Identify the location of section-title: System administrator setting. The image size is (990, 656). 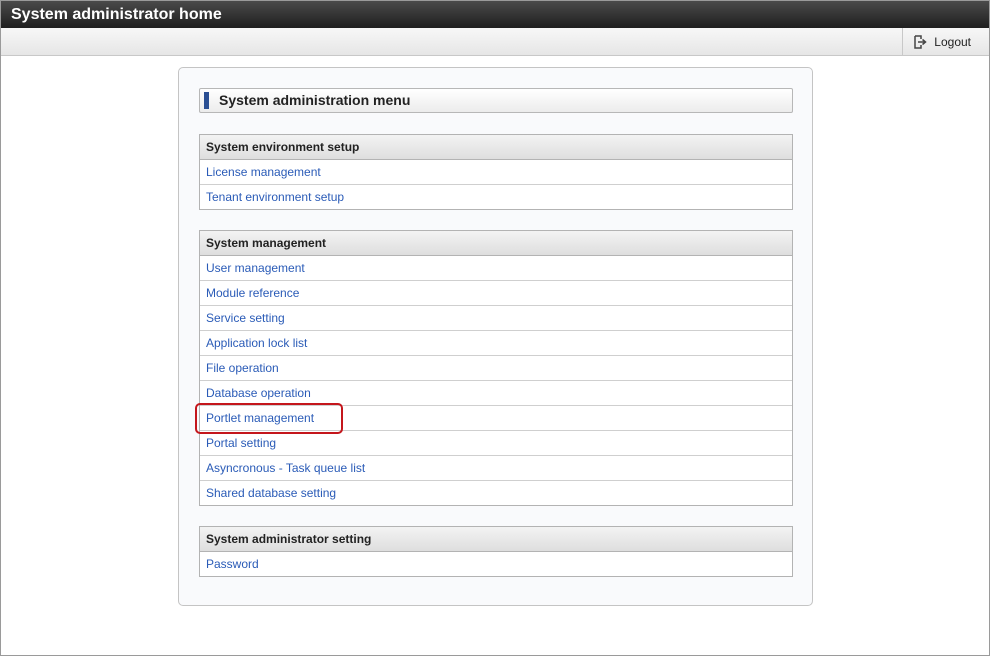
(496, 539).